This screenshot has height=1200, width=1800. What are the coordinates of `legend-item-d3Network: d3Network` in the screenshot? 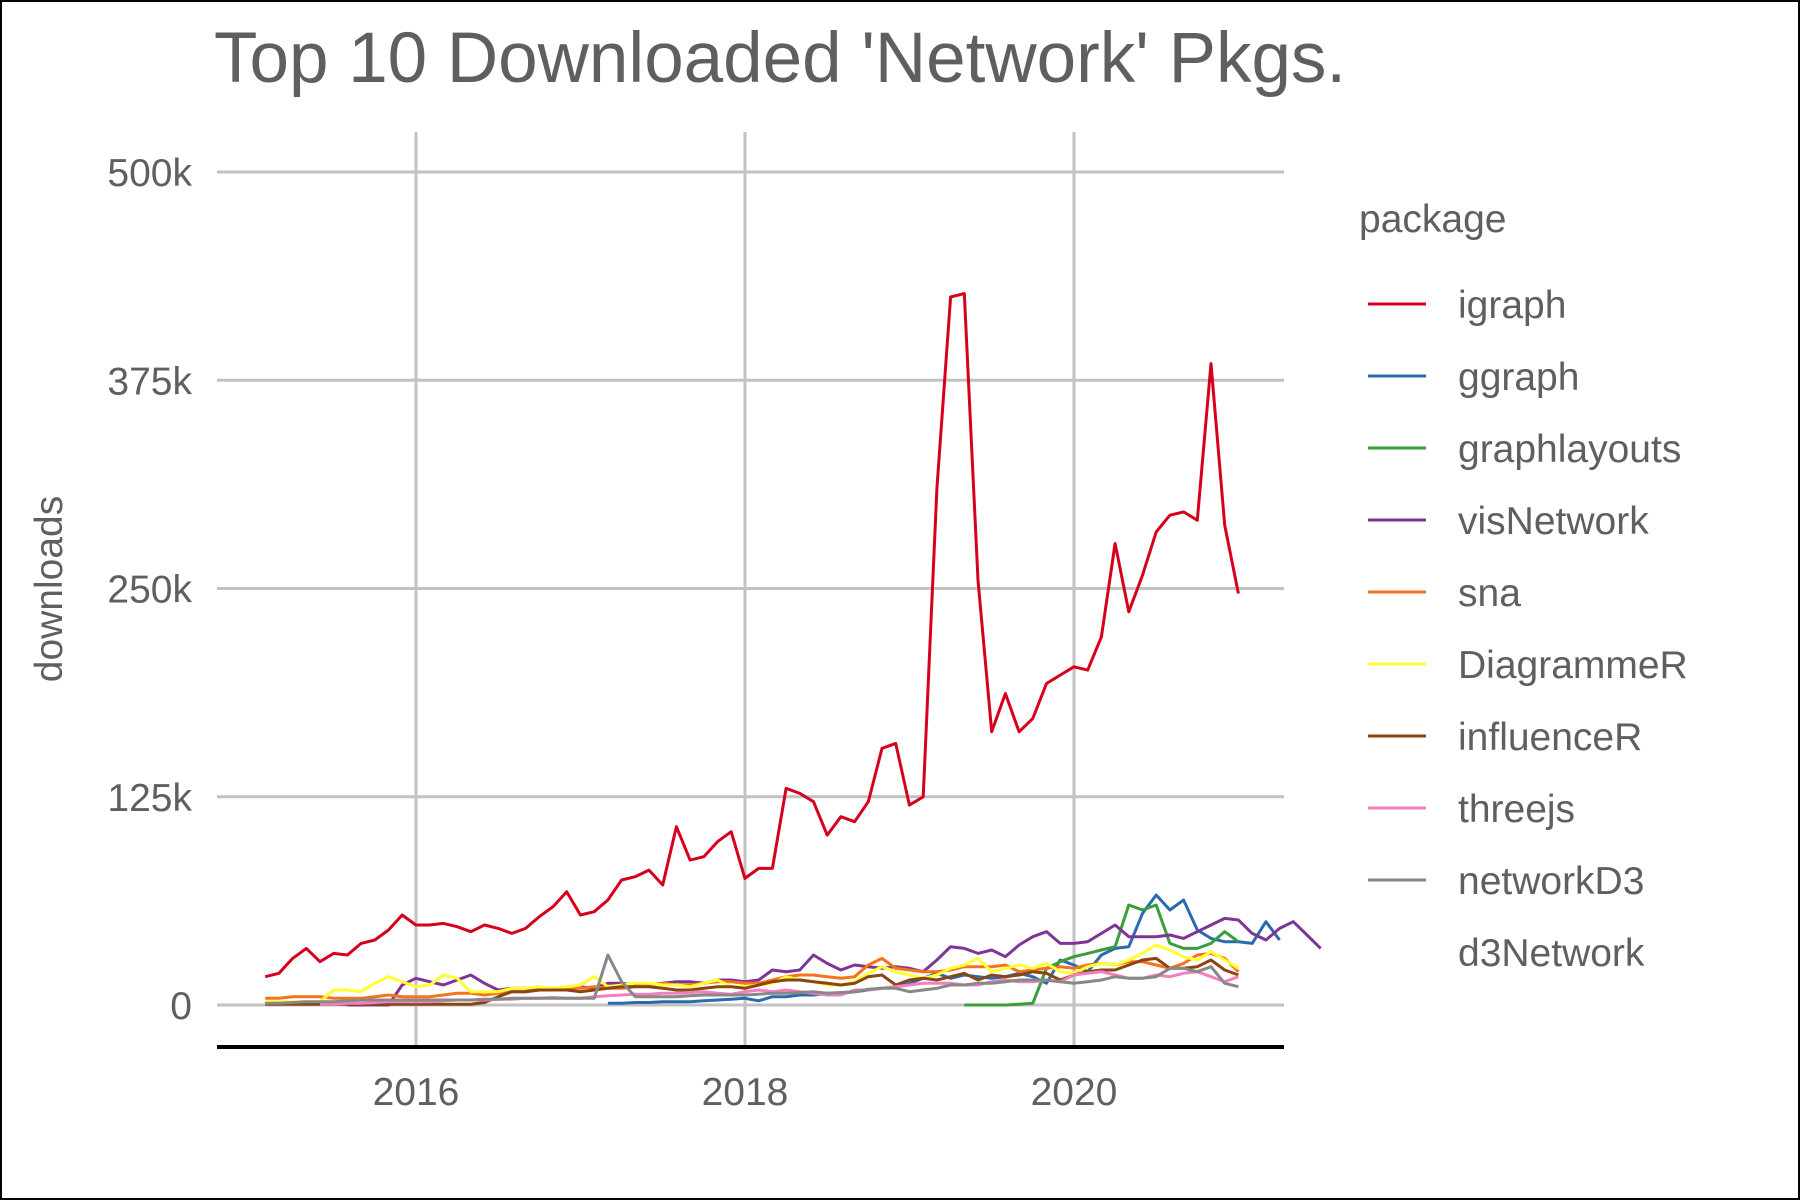 It's located at (1506, 953).